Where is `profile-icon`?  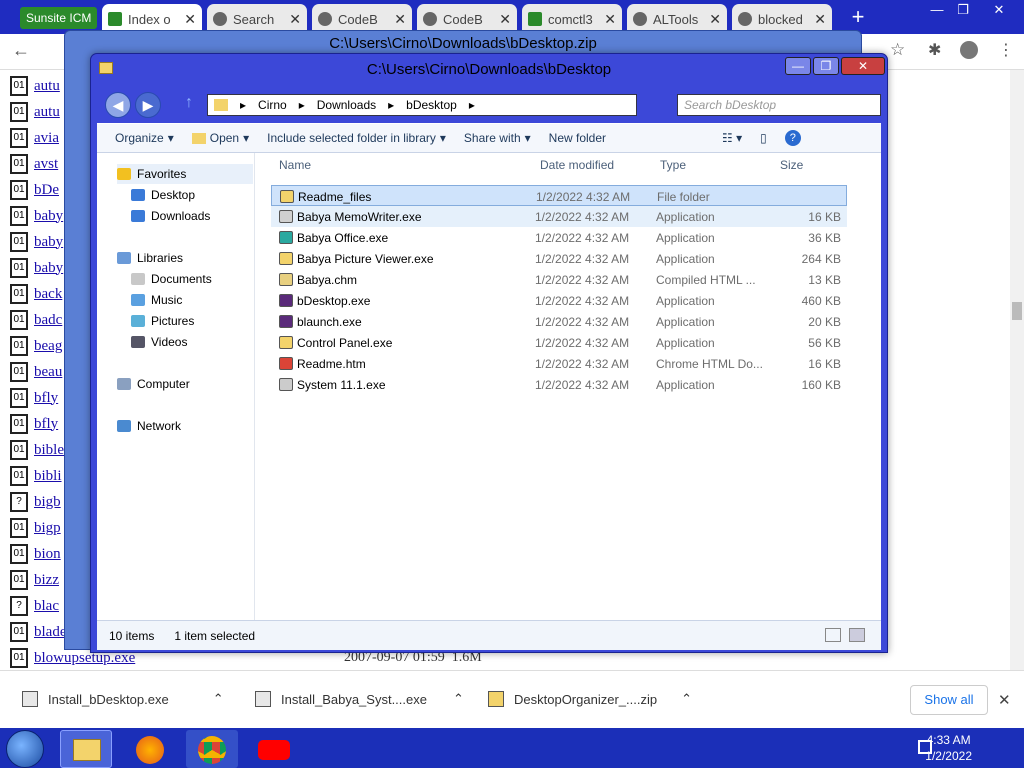
profile-icon is located at coordinates (969, 50).